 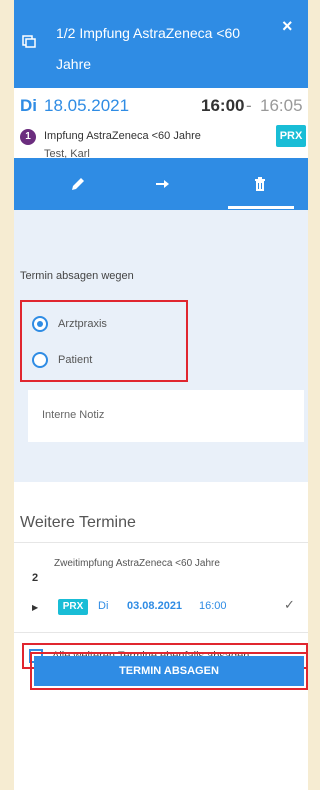 What do you see at coordinates (87, 105) in the screenshot?
I see `appointment-date: 18.05.2021` at bounding box center [87, 105].